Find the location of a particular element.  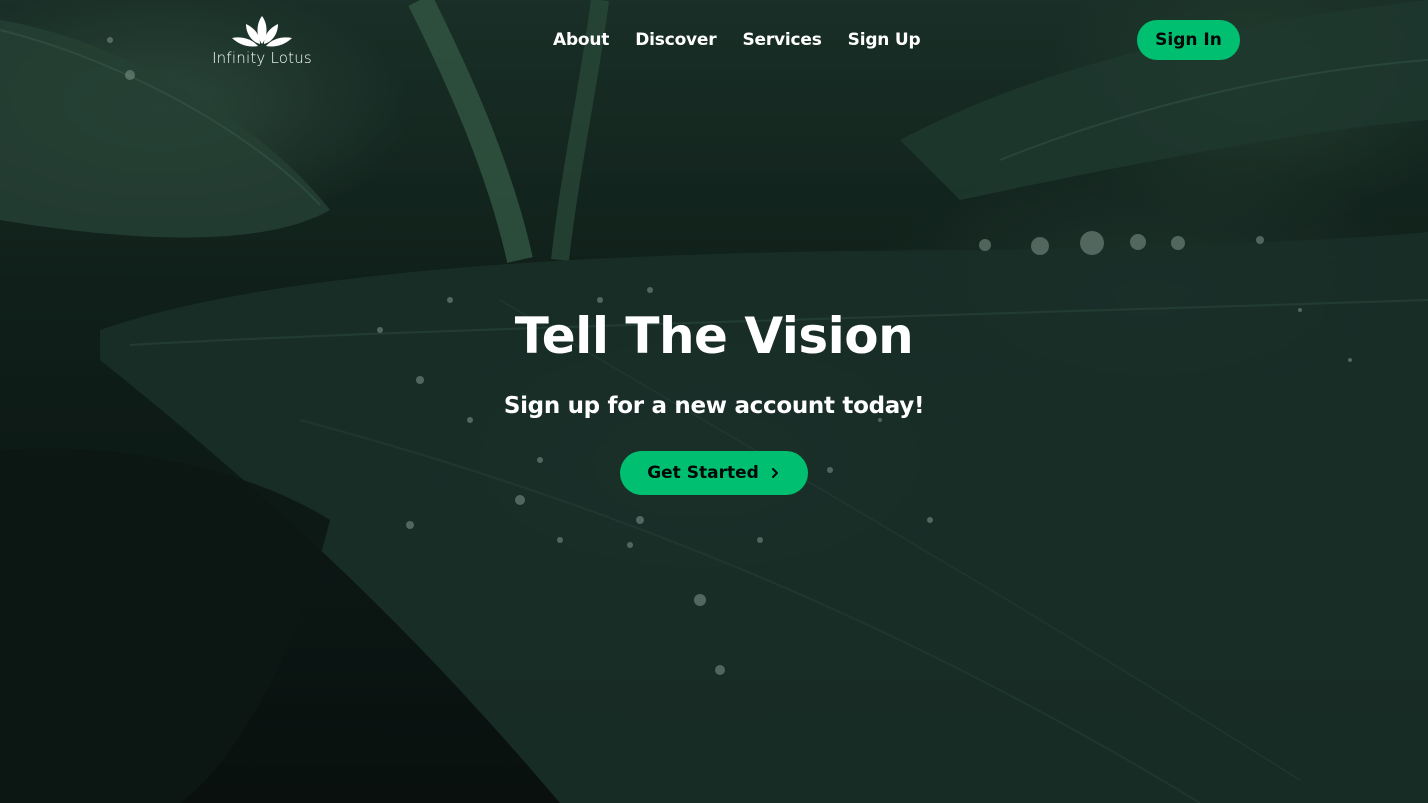

get-started-label: Get Started is located at coordinates (703, 473).